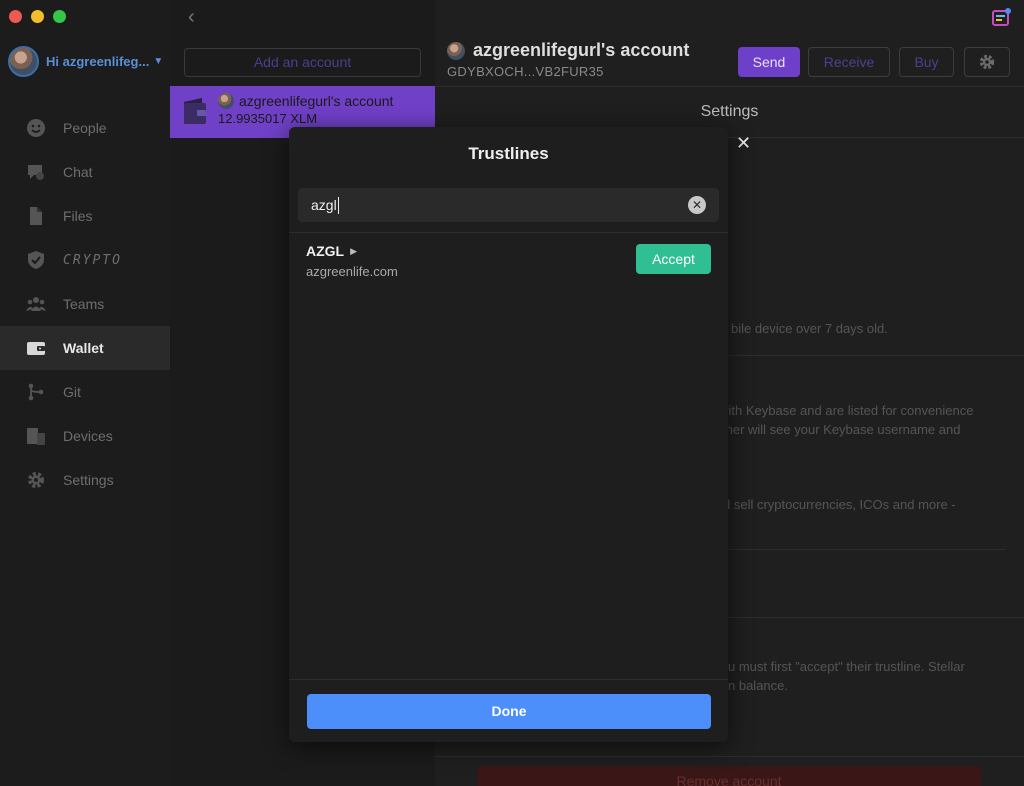  What do you see at coordinates (769, 62) in the screenshot?
I see `send-button: Send` at bounding box center [769, 62].